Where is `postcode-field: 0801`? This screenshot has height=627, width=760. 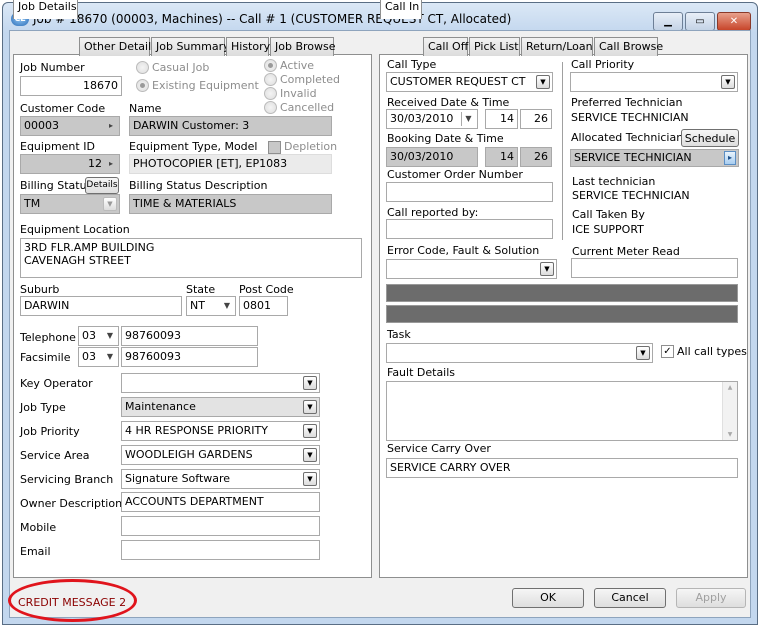
postcode-field: 0801 is located at coordinates (263, 306).